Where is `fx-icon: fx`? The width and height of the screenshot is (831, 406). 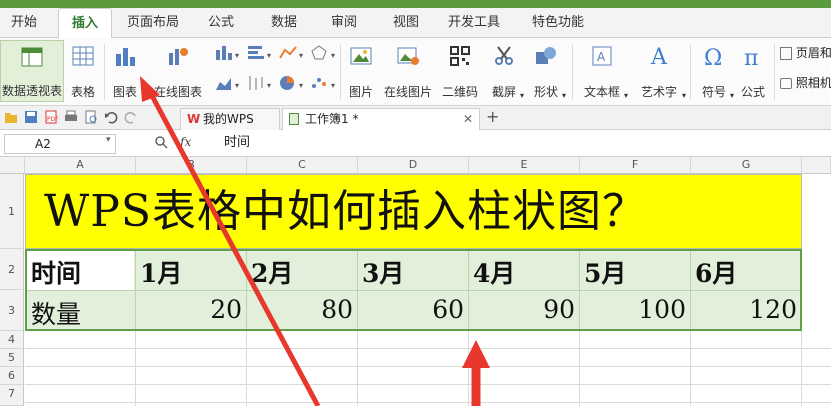 fx-icon: fx is located at coordinates (185, 142).